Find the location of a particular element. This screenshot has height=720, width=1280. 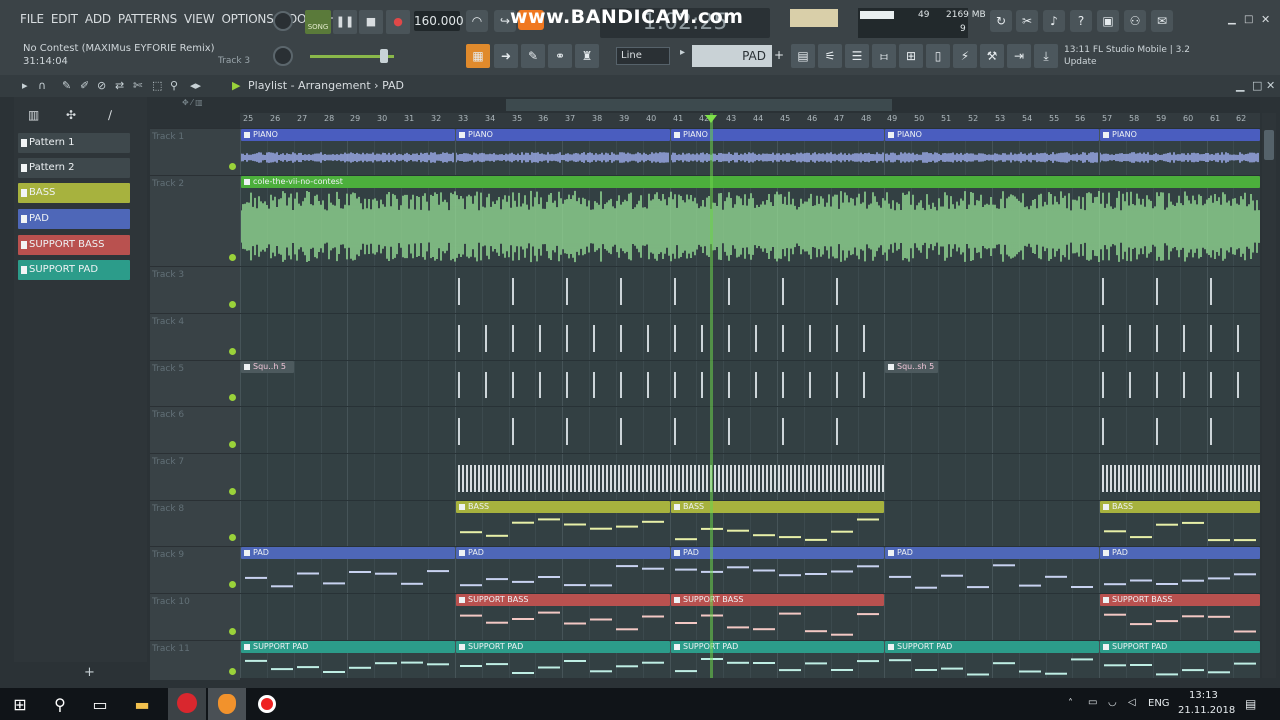

project-tree-icon: ⊞ is located at coordinates (911, 56).